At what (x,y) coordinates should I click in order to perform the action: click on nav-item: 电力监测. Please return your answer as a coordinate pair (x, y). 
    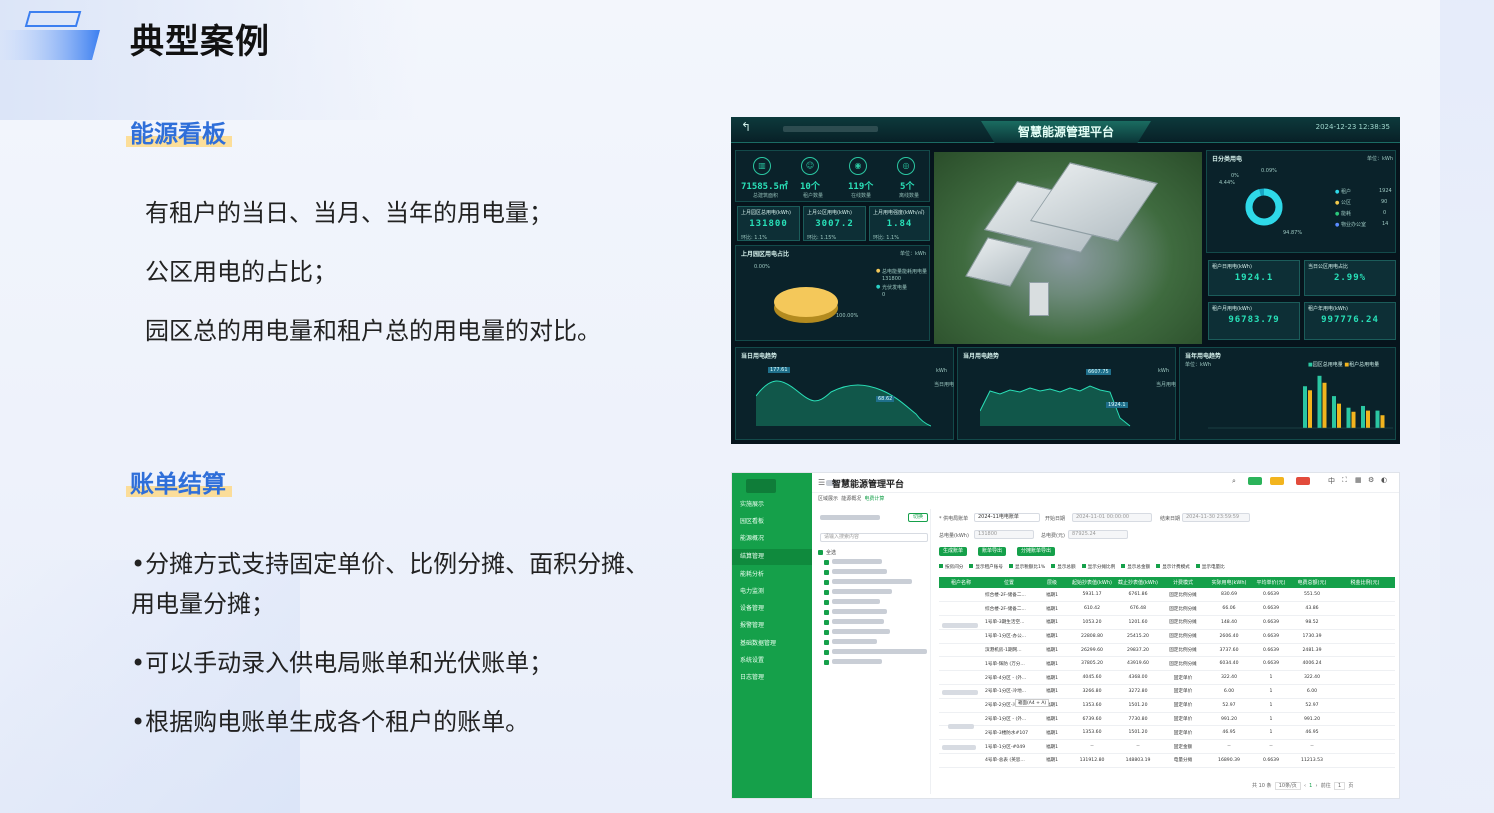
    Looking at the image, I should click on (772, 592).